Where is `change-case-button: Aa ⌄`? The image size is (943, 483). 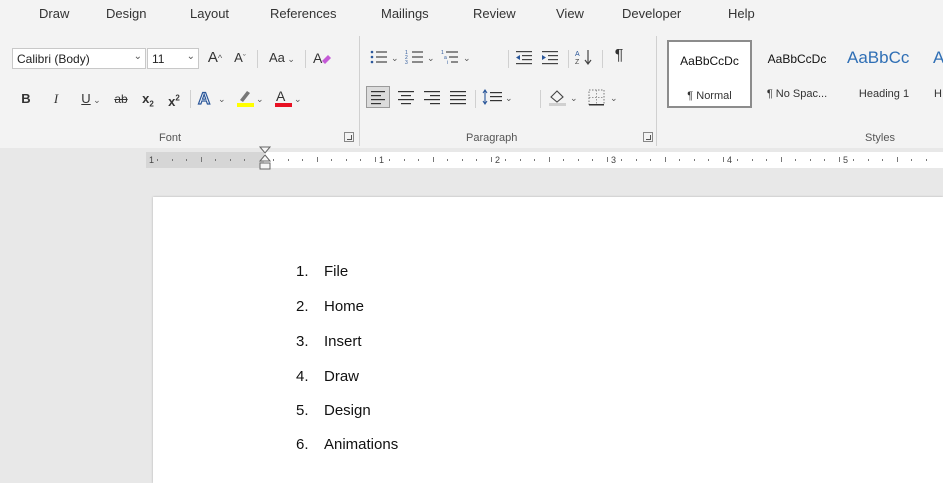
change-case-button: Aa ⌄ is located at coordinates (282, 58).